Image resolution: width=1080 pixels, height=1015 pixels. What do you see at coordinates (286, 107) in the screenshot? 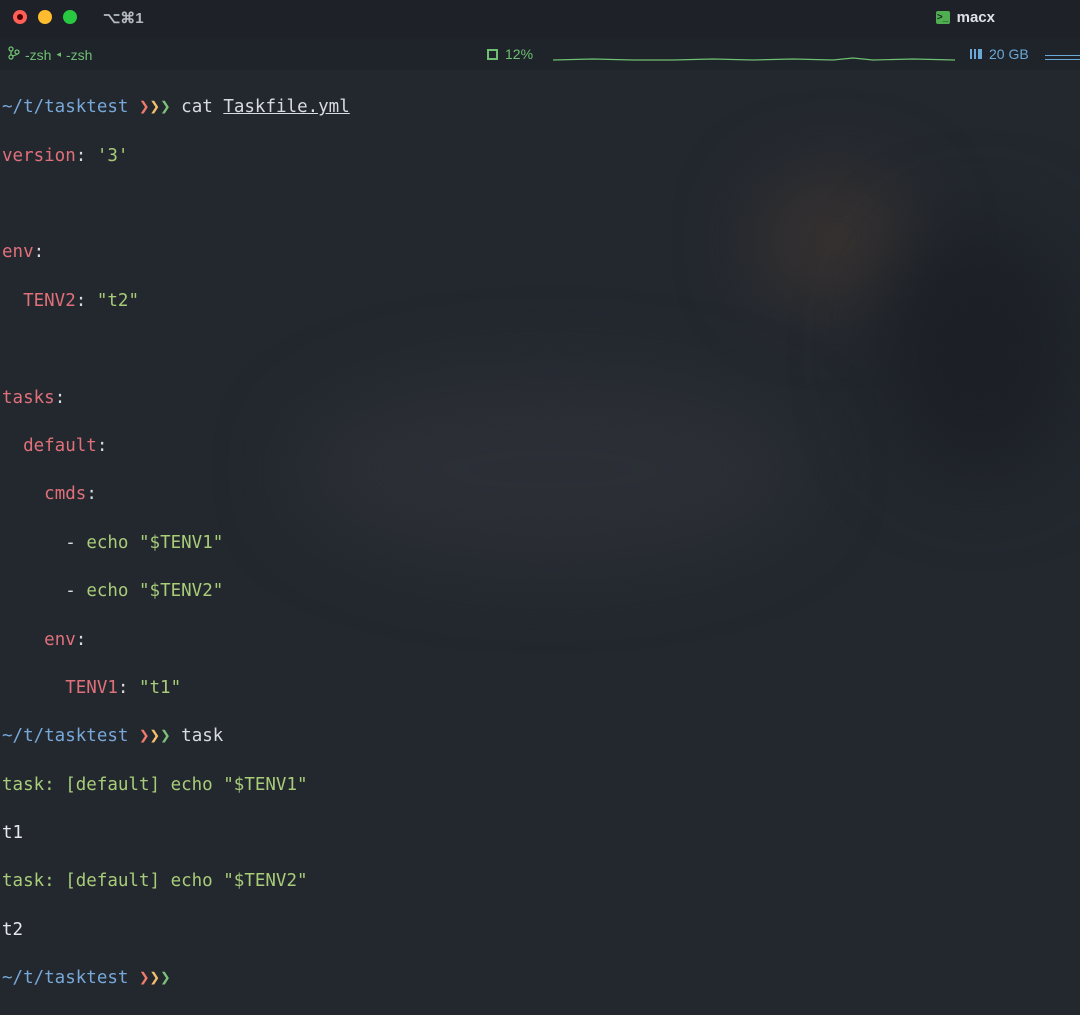
I see `command-argument: Taskfile.yml` at bounding box center [286, 107].